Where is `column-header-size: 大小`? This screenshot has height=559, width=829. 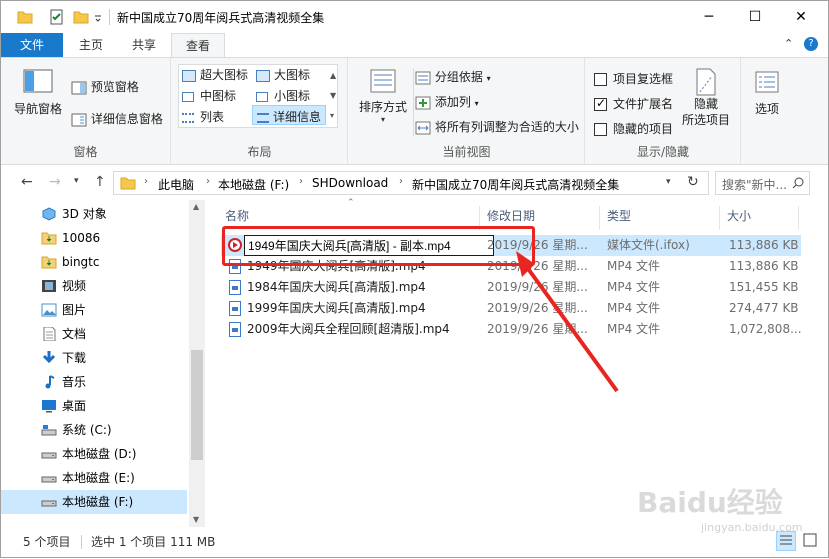
column-header-size: 大小 is located at coordinates (760, 218).